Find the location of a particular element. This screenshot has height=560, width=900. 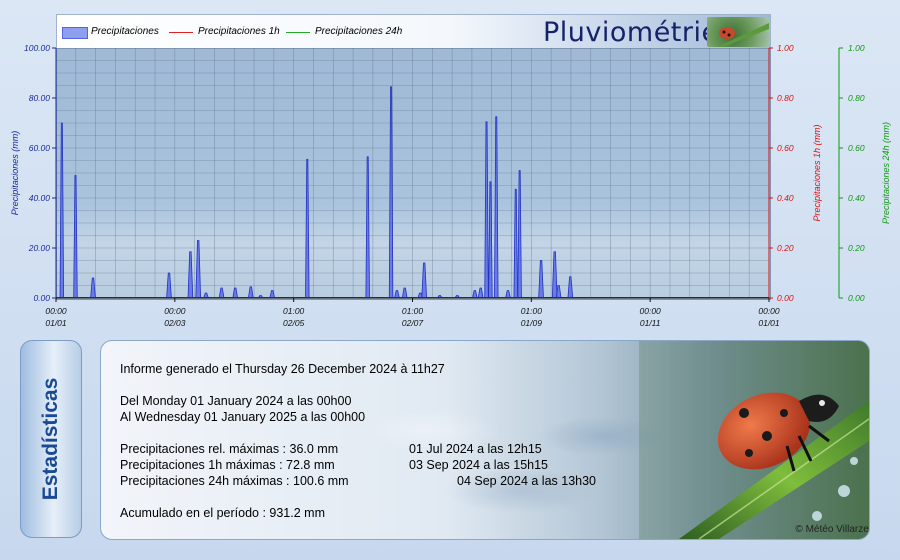

x-tick-date: 02/05 is located at coordinates (294, 323).